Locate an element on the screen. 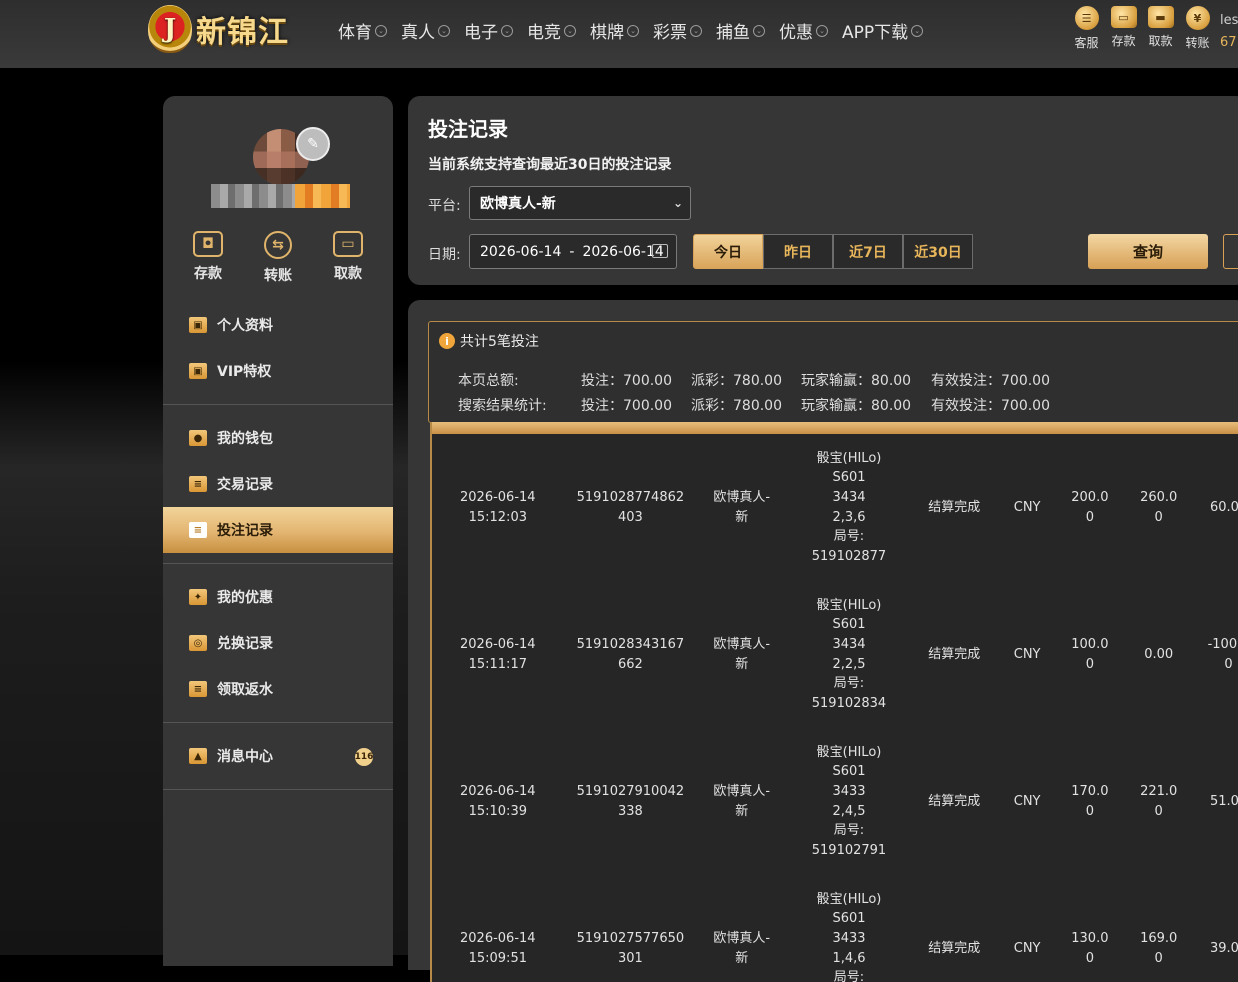 The width and height of the screenshot is (1238, 982). cell-time: 2026-06-14 15:09:51 is located at coordinates (498, 948).